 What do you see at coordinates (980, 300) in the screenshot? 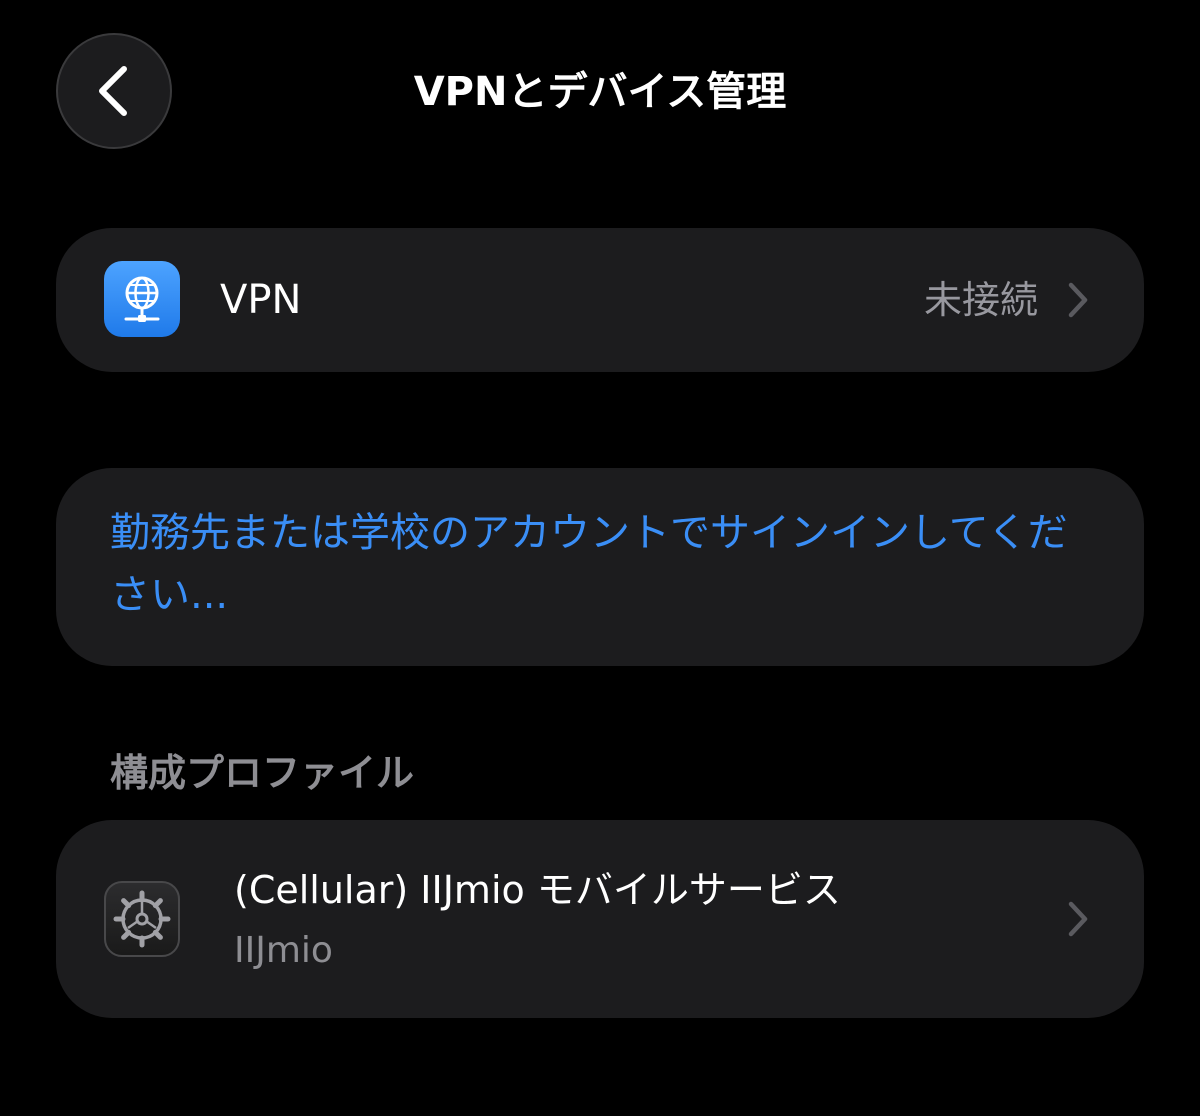
I see `vpn-status: 未接続` at bounding box center [980, 300].